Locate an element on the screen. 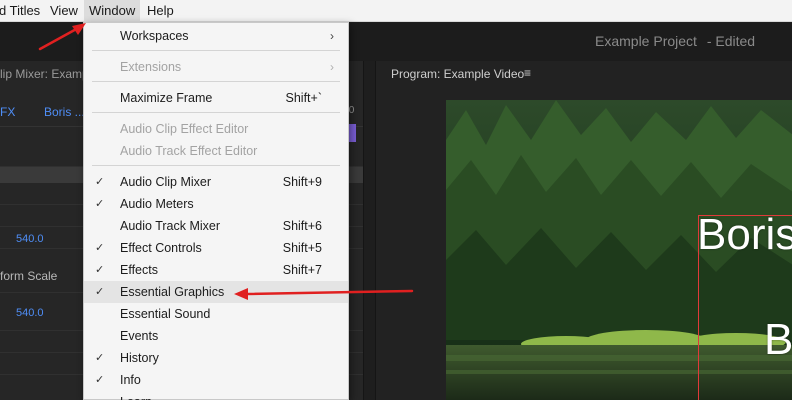 The width and height of the screenshot is (792, 400). menu-item-effects: ✓ Effects Shift+7 is located at coordinates (216, 270).